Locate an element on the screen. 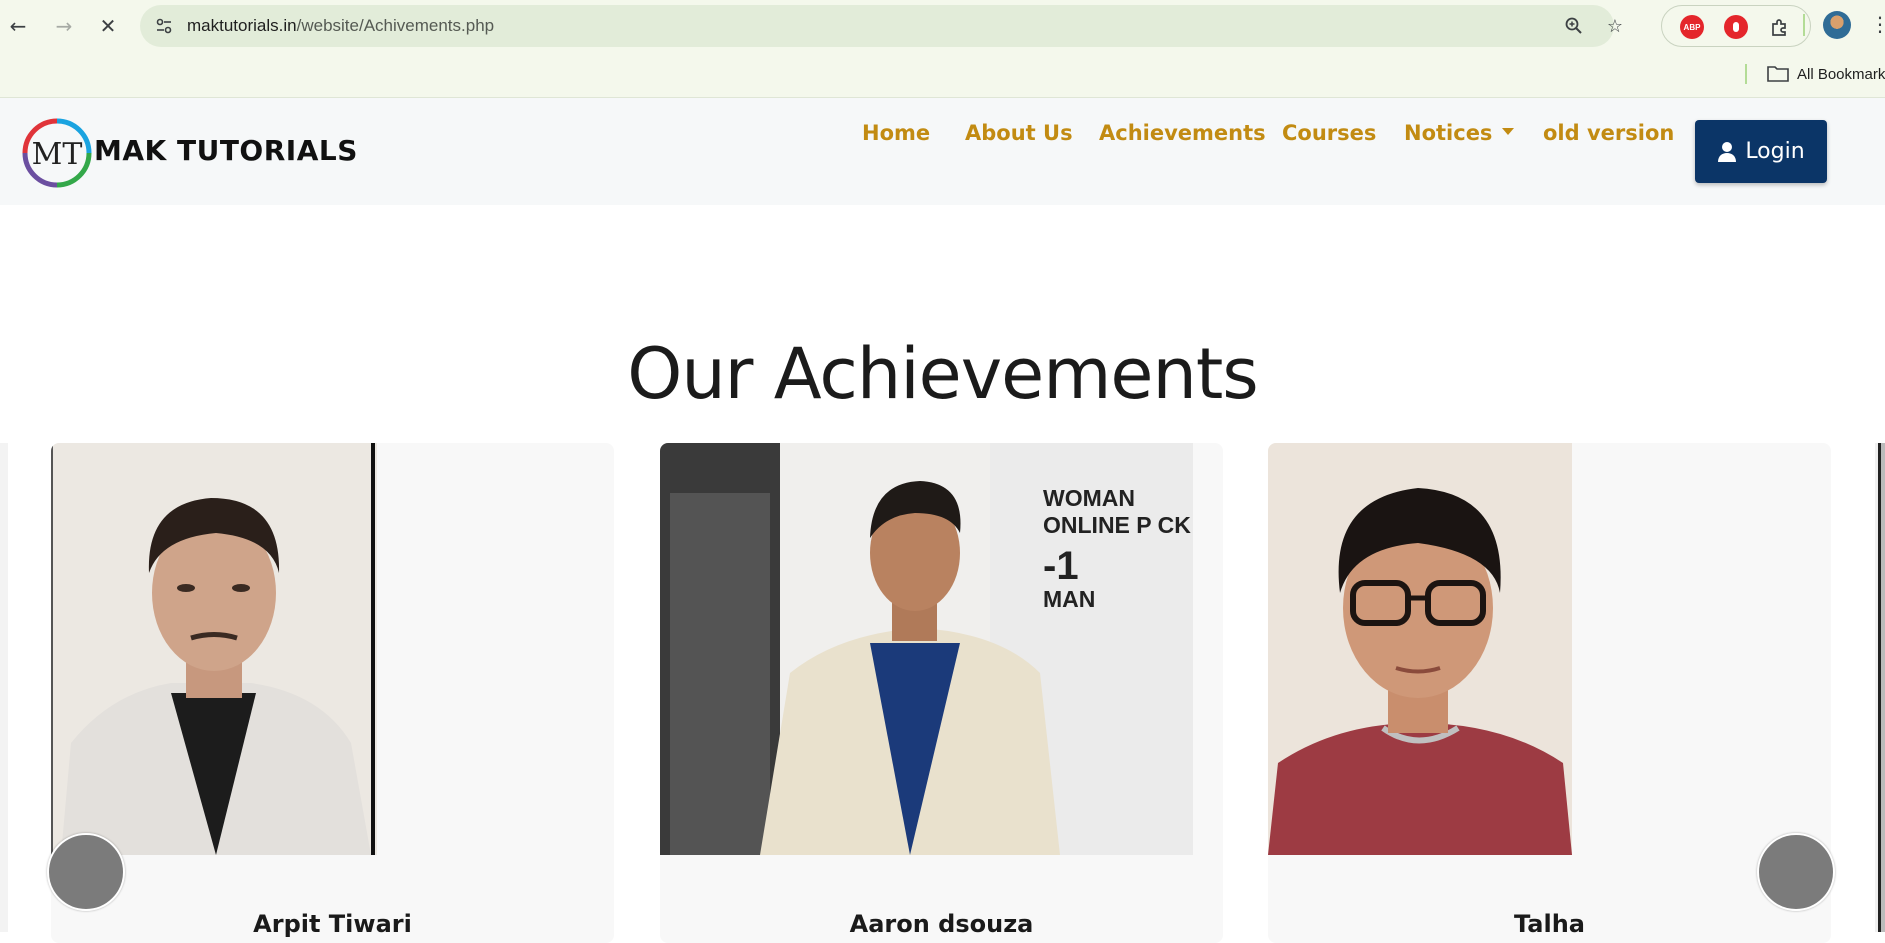  logo-letters: MT is located at coordinates (57, 154).